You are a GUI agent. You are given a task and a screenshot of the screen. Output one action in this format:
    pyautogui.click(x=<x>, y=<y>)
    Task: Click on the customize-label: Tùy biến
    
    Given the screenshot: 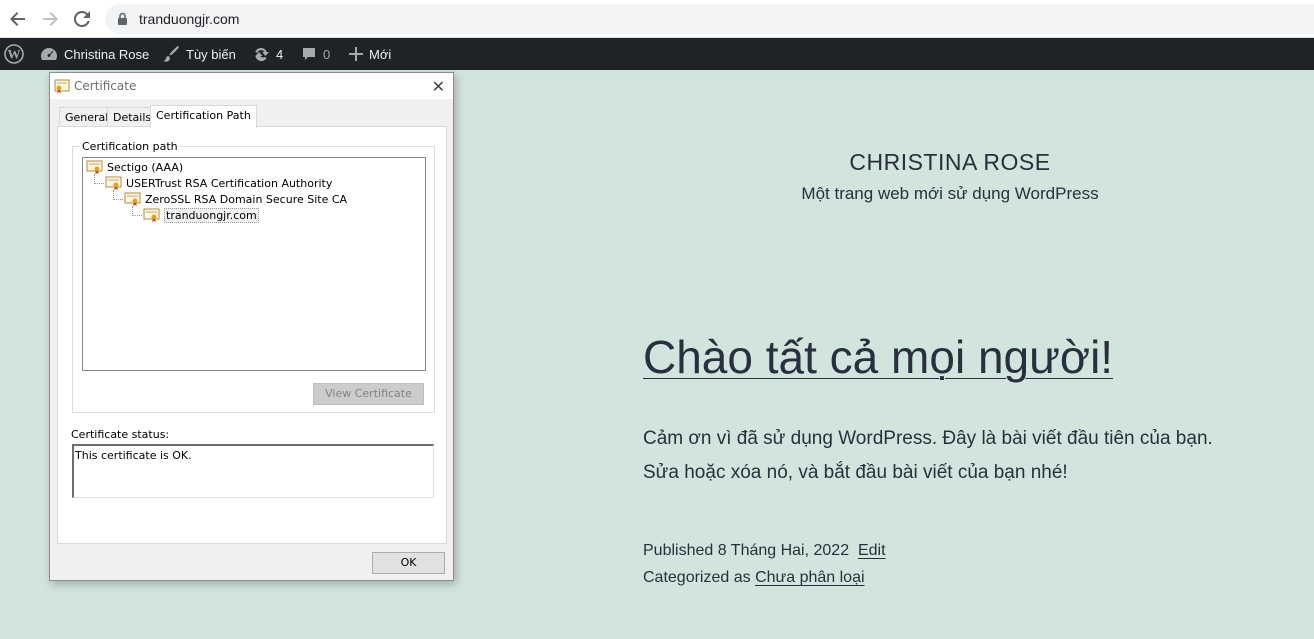 What is the action you would take?
    pyautogui.click(x=211, y=54)
    